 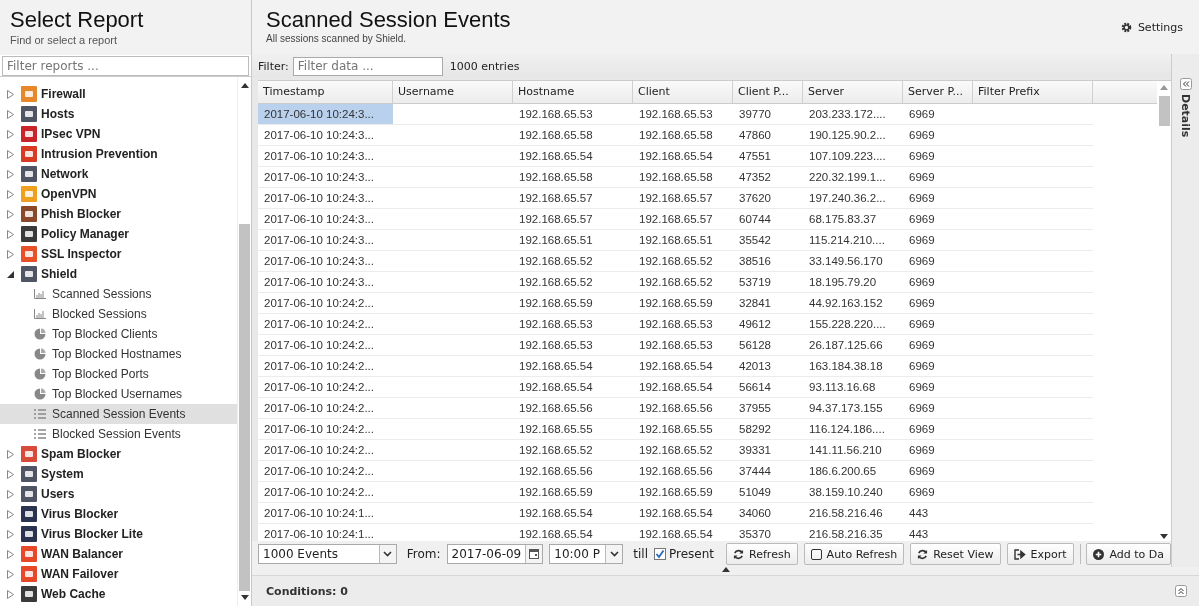 What do you see at coordinates (62, 474) in the screenshot?
I see `tree-item: System` at bounding box center [62, 474].